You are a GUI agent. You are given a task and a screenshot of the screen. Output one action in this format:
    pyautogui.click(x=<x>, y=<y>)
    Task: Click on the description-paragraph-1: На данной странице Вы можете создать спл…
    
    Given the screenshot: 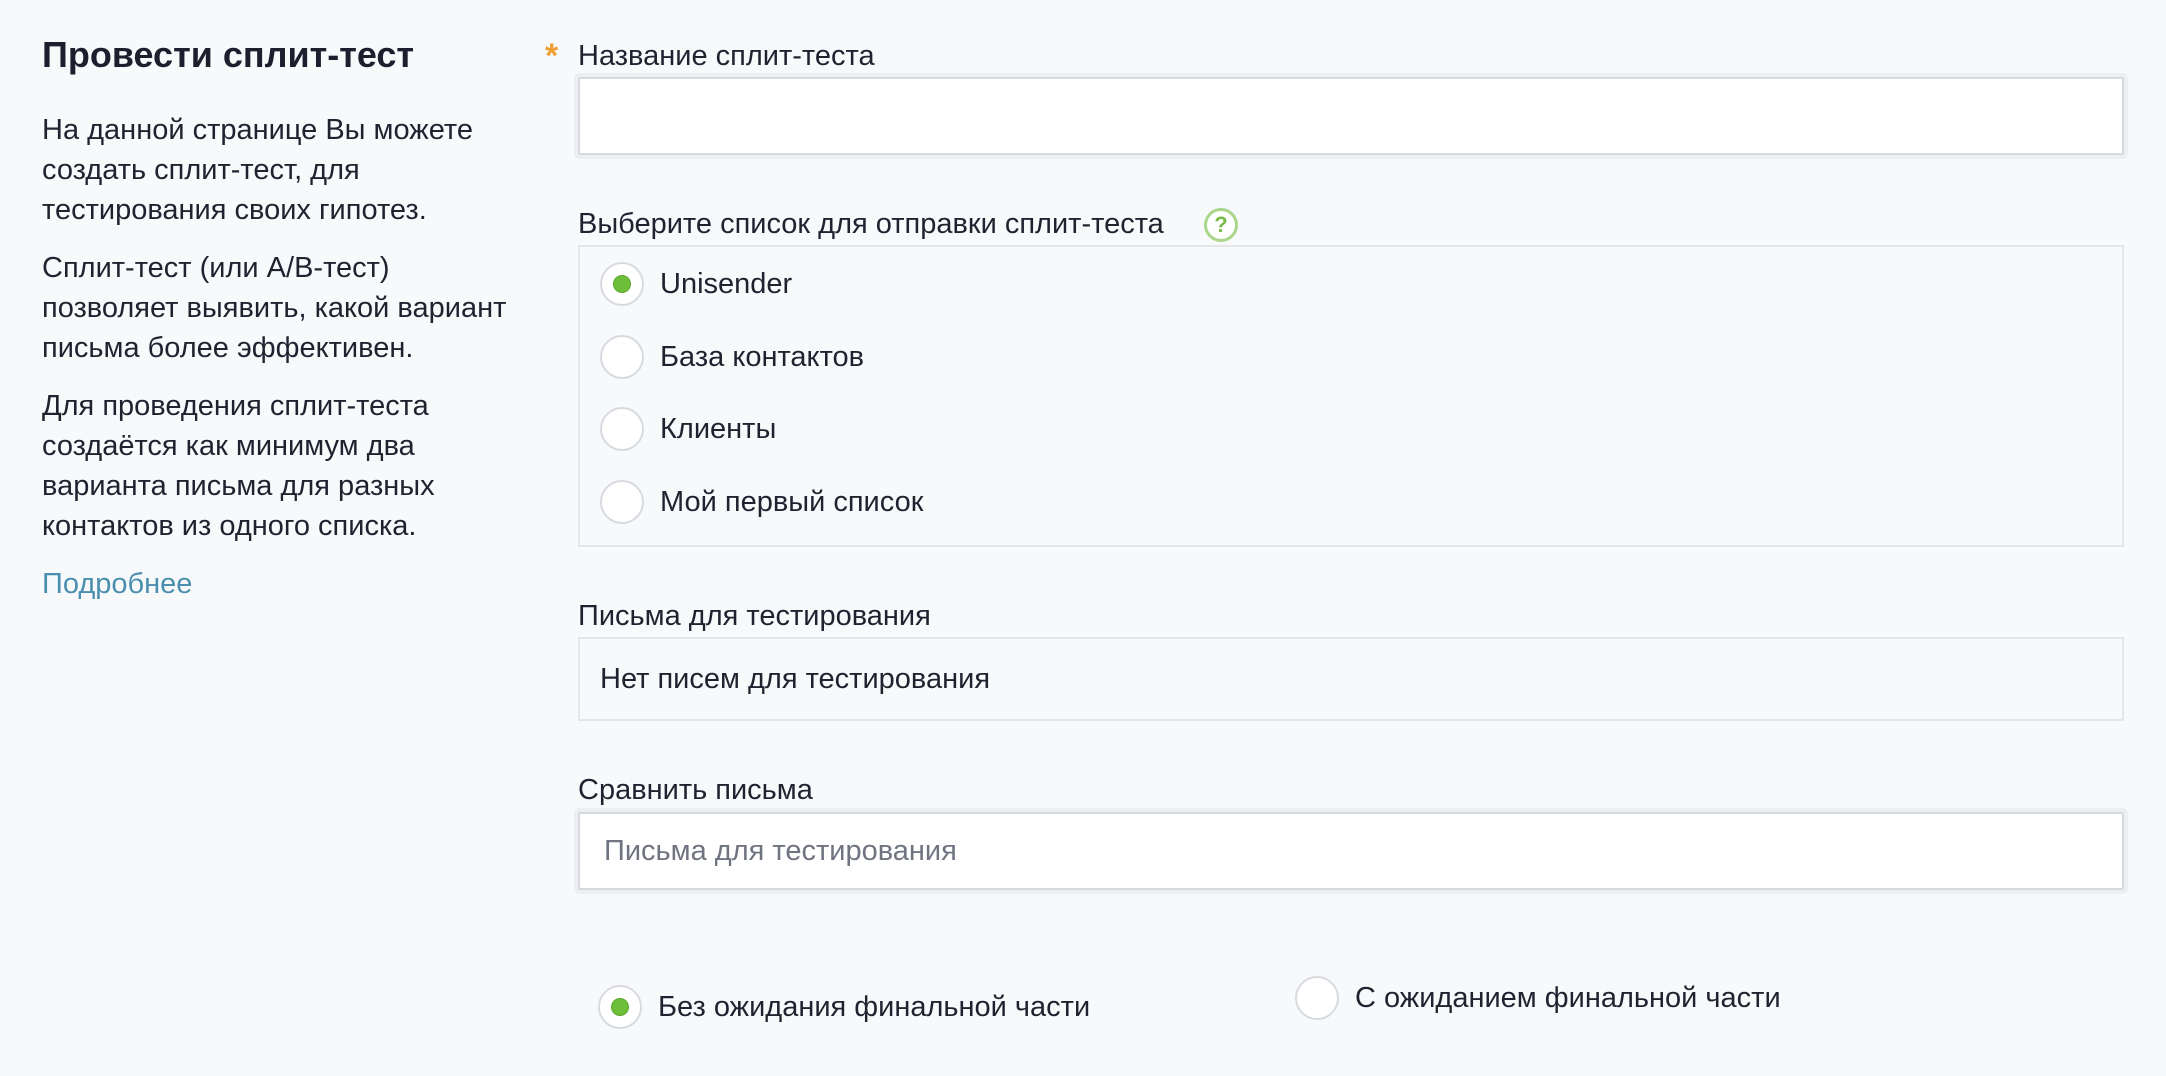 What is the action you would take?
    pyautogui.click(x=257, y=170)
    